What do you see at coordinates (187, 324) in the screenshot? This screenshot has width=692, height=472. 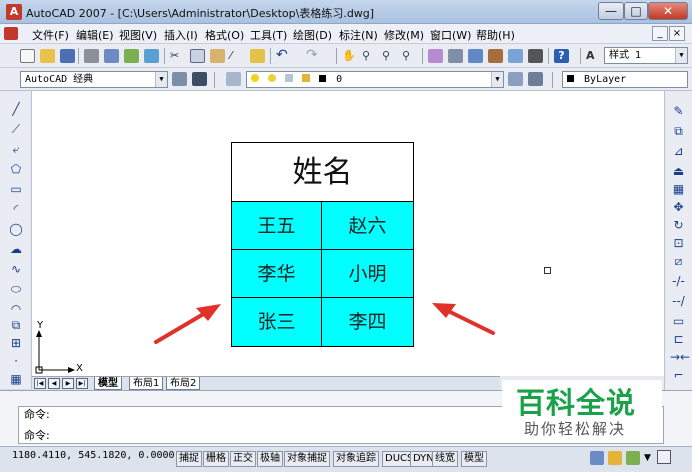 I see `left-arrow-icon` at bounding box center [187, 324].